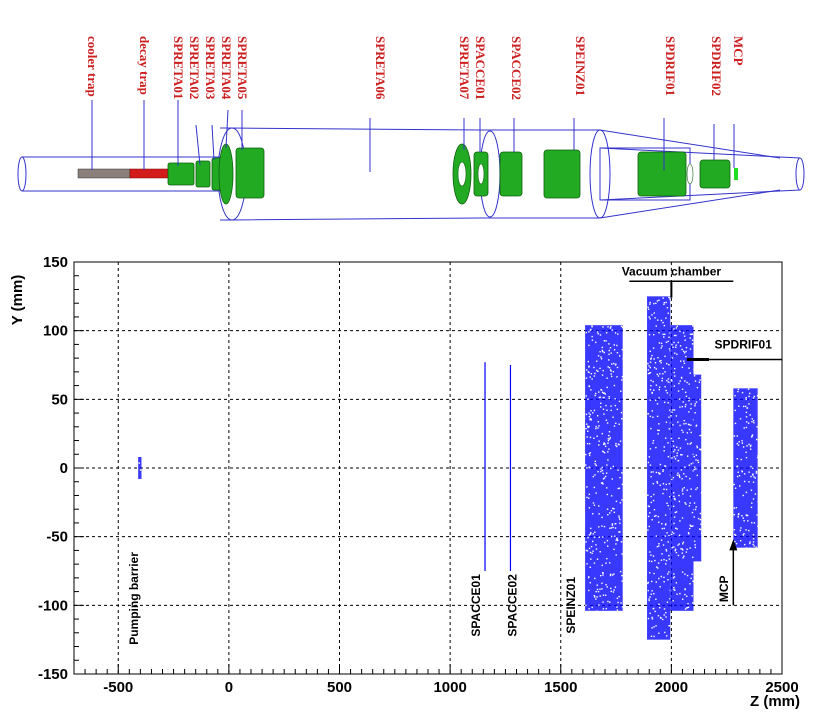 The width and height of the screenshot is (822, 722). What do you see at coordinates (562, 174) in the screenshot?
I see `speinz01-electrode` at bounding box center [562, 174].